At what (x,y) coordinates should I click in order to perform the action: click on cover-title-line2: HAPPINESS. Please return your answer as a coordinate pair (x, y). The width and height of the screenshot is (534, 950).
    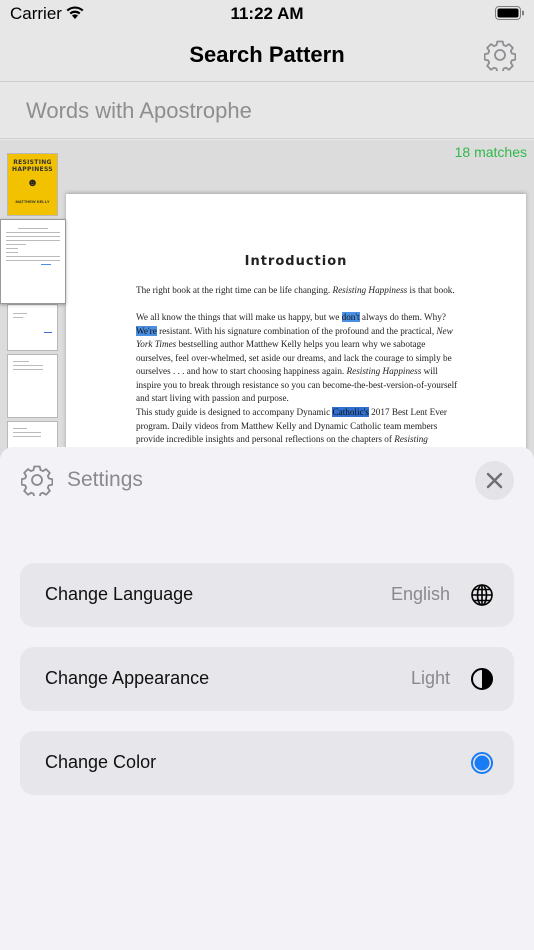
    Looking at the image, I should click on (32, 169).